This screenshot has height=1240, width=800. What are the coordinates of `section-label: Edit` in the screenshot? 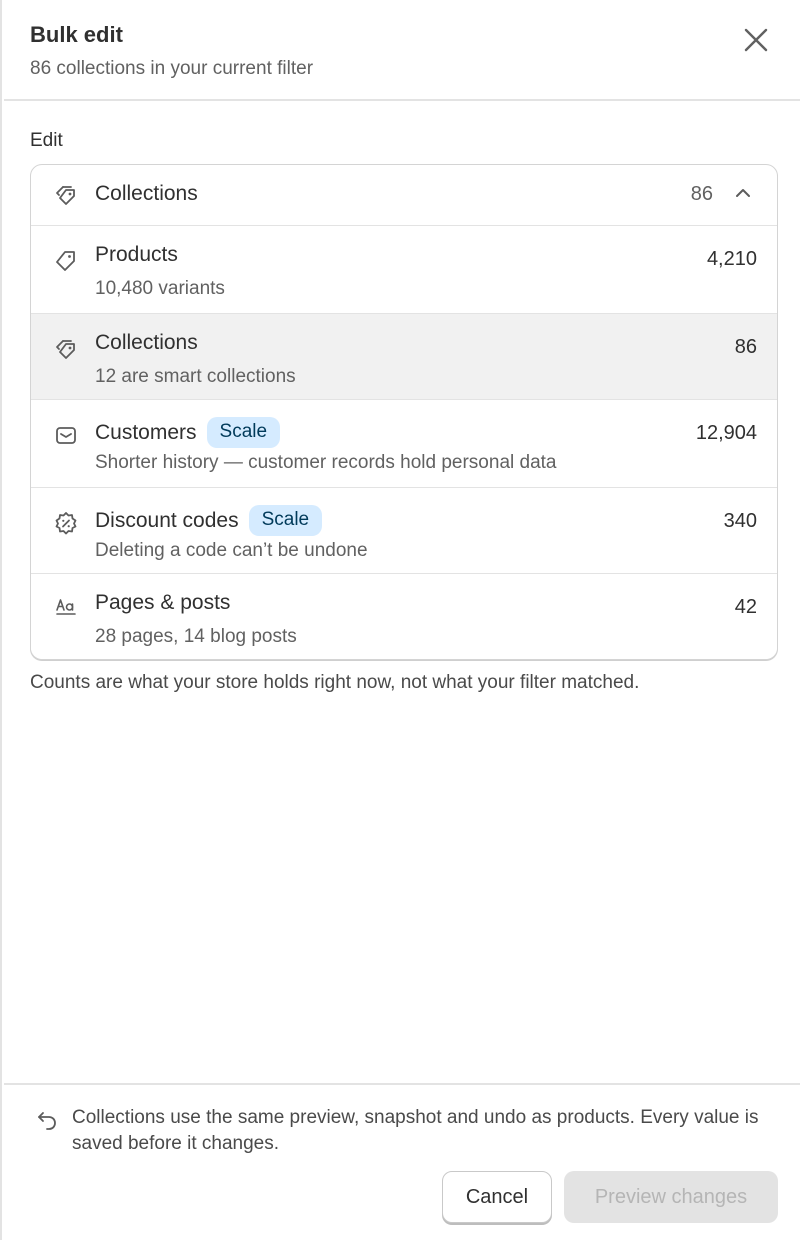 It's located at (46, 140).